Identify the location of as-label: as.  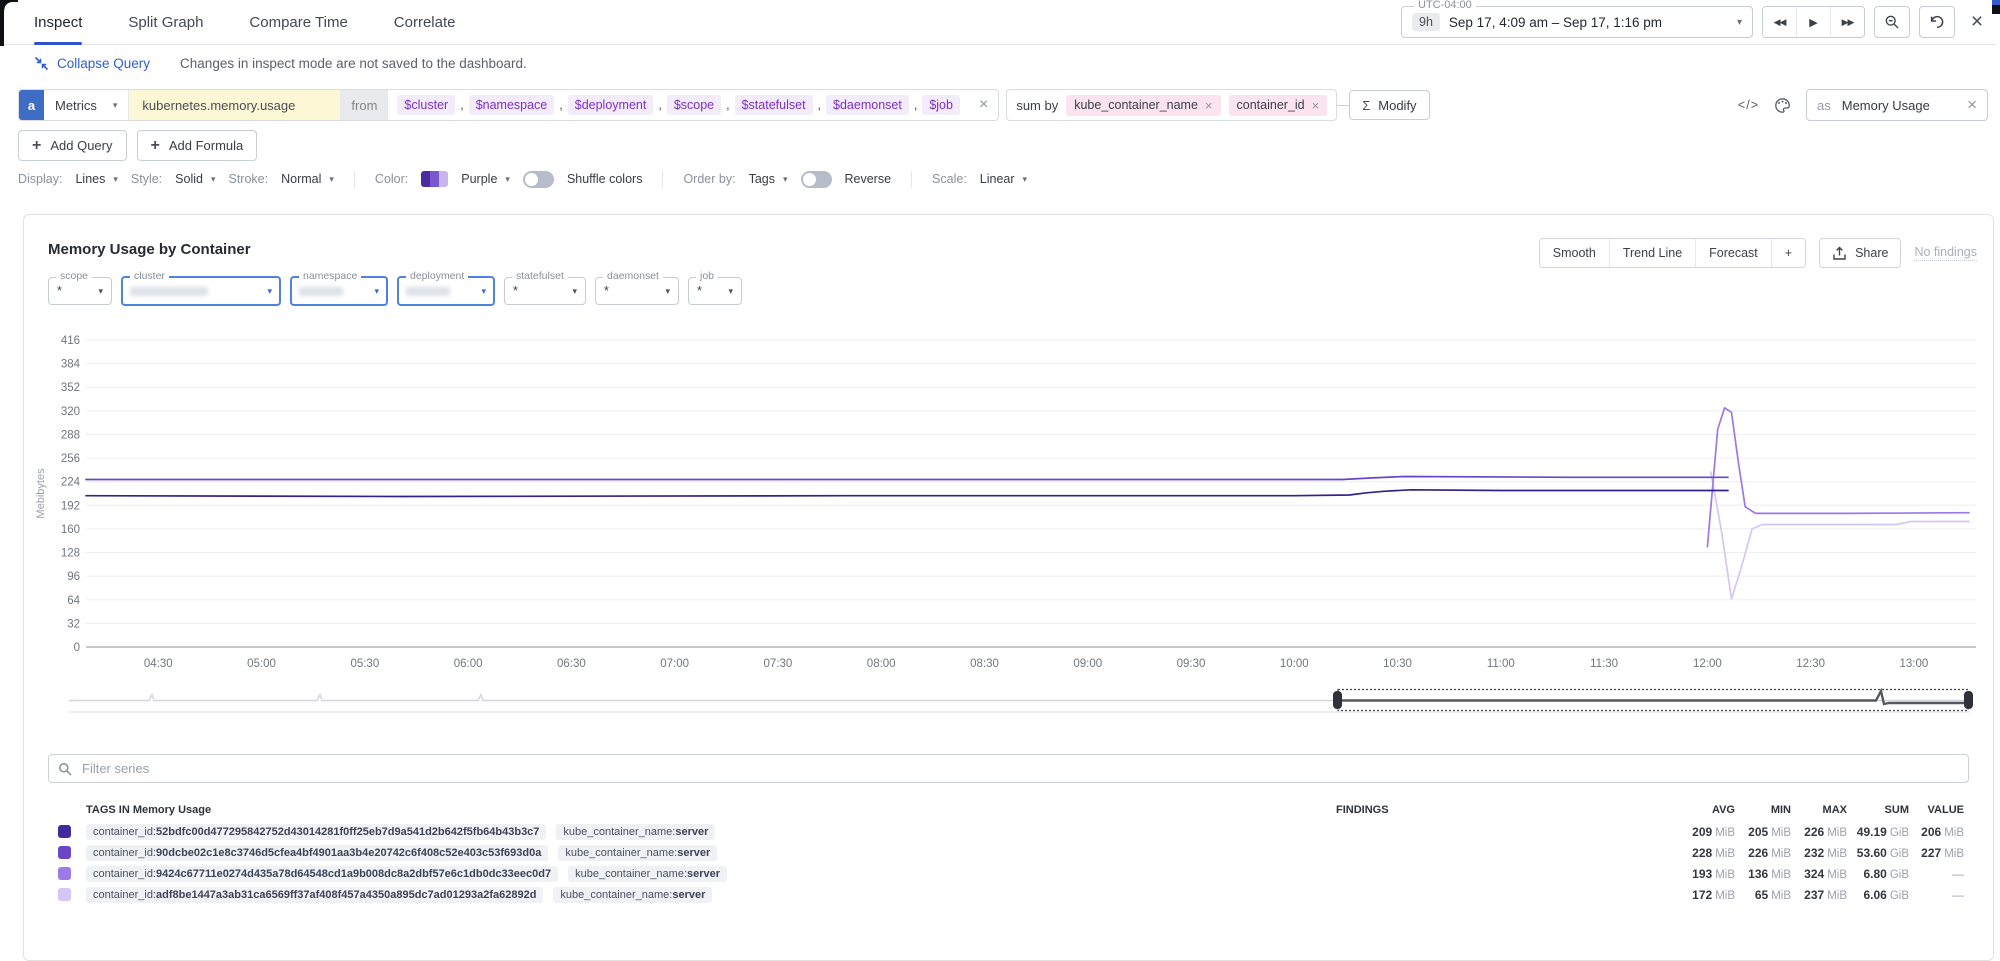
(1824, 105).